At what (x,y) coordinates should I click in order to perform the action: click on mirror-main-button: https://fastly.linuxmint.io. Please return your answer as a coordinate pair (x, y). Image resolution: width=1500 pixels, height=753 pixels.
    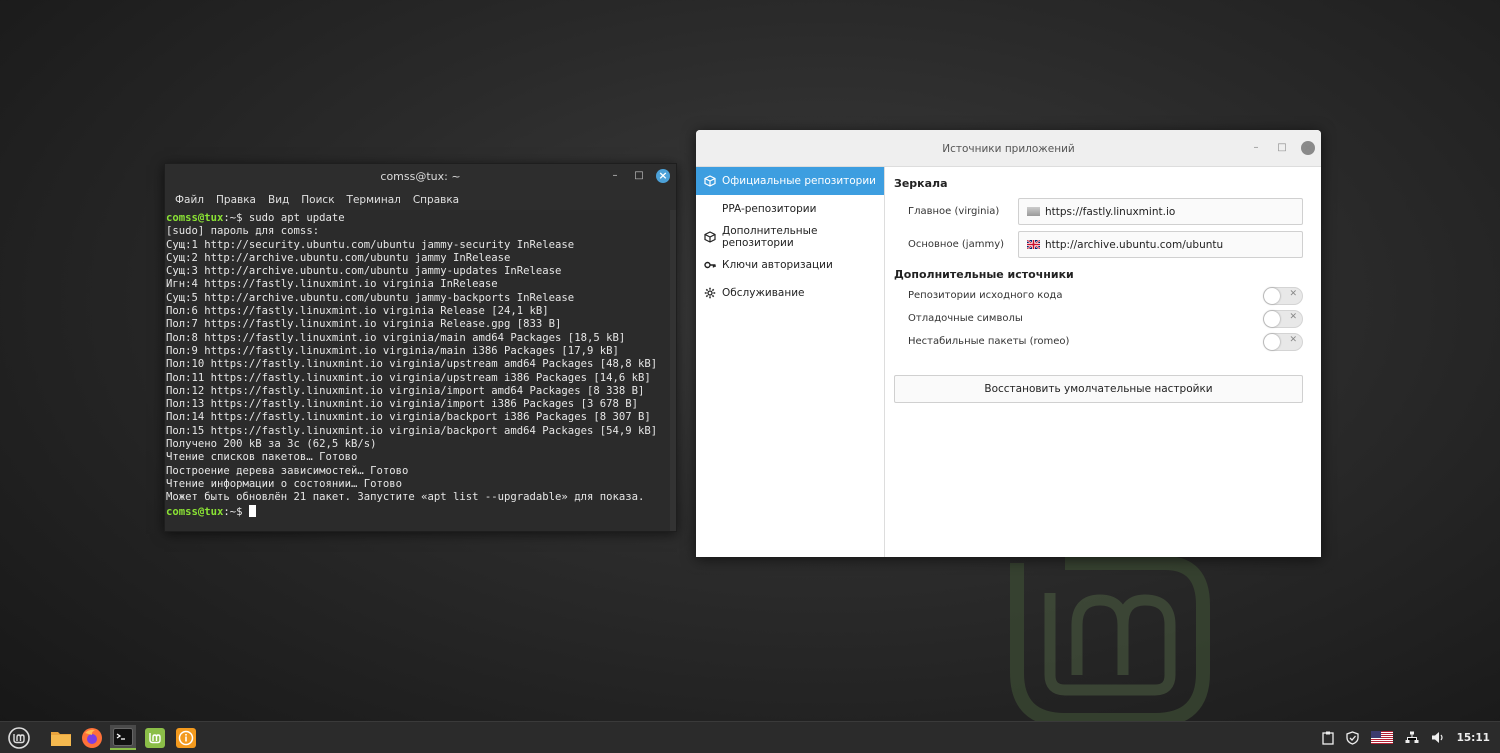
    Looking at the image, I should click on (1160, 211).